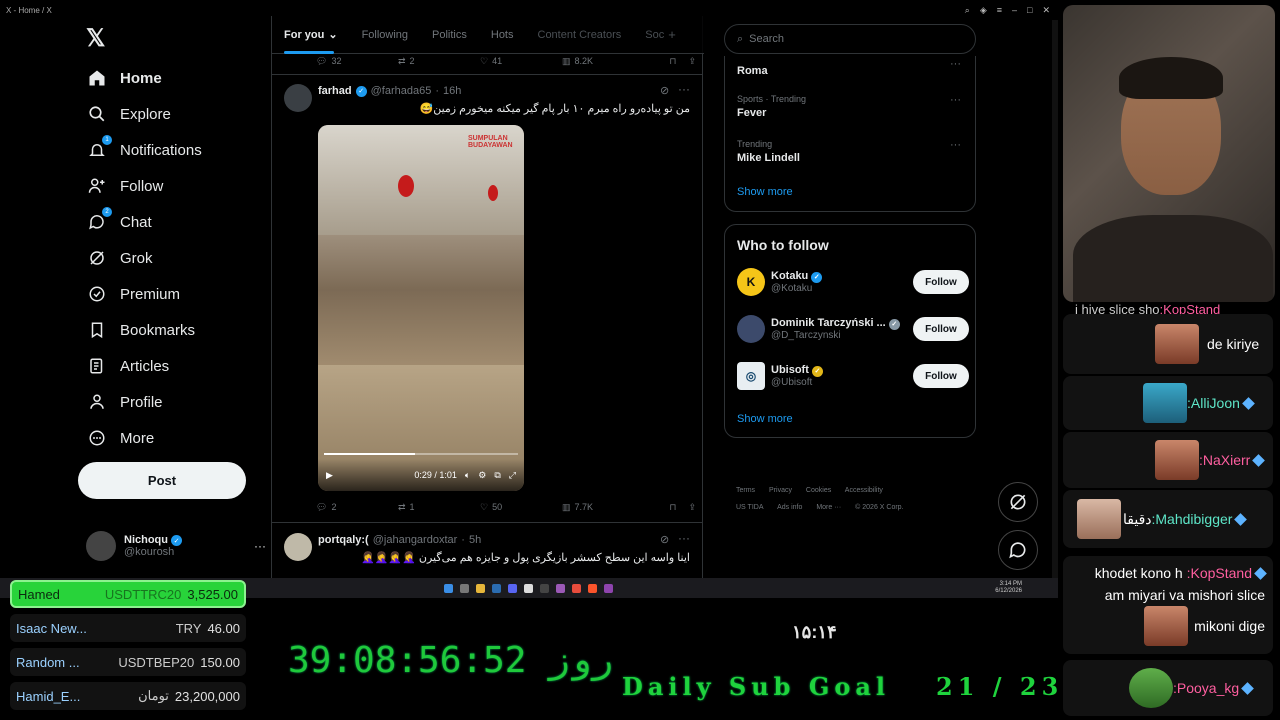 The image size is (1280, 720). What do you see at coordinates (133, 294) in the screenshot?
I see `nav-premium: Premium` at bounding box center [133, 294].